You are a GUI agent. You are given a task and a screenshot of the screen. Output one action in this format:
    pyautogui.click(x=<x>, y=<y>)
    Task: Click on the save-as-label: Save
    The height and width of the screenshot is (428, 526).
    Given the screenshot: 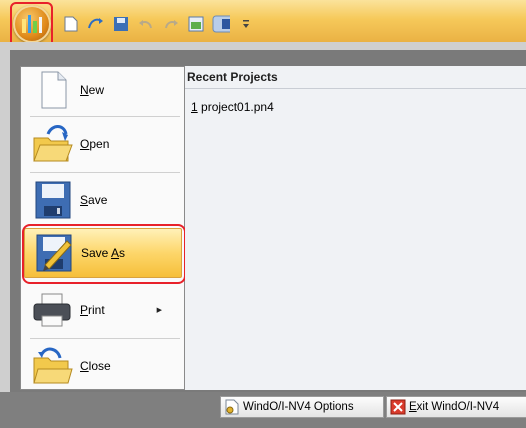 What is the action you would take?
    pyautogui.click(x=96, y=253)
    